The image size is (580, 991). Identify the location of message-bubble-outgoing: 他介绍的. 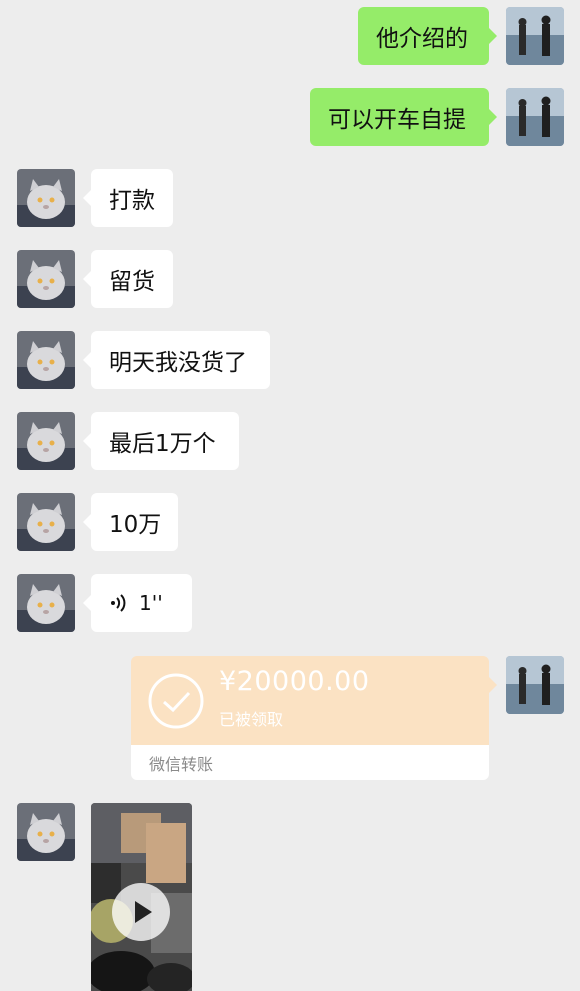
(427, 36).